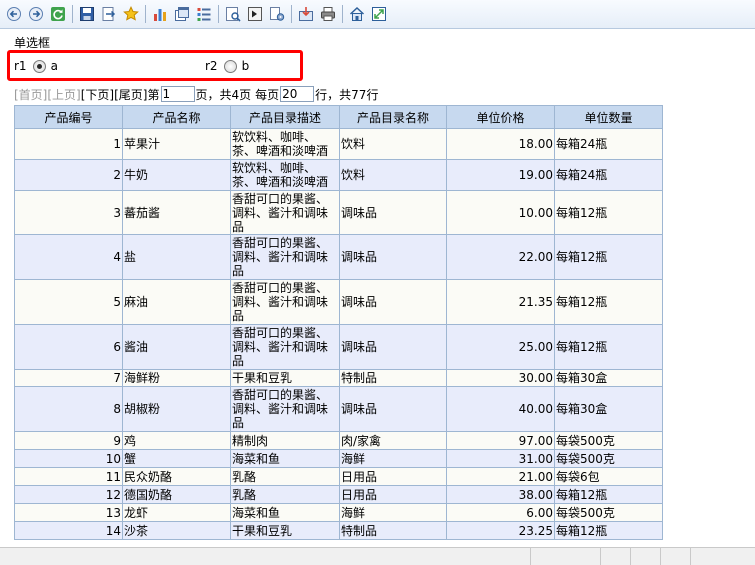 The width and height of the screenshot is (755, 565). I want to click on cell-id: 3, so click(68, 212).